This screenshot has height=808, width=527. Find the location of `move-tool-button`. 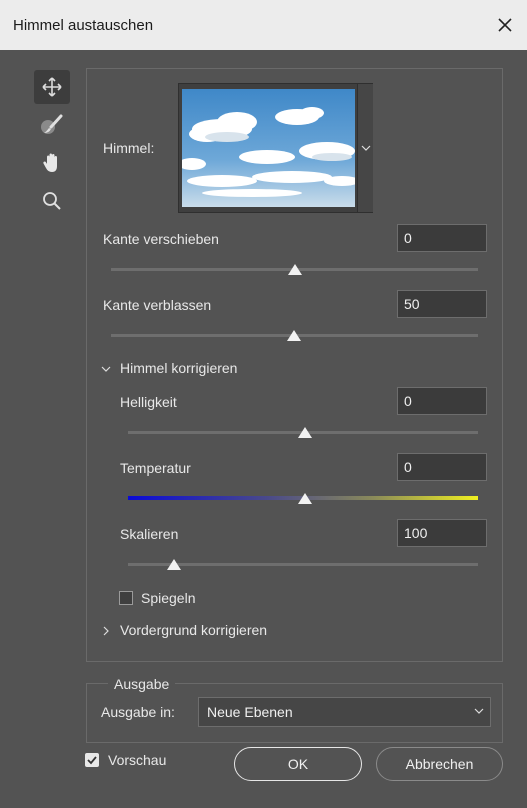

move-tool-button is located at coordinates (52, 87).